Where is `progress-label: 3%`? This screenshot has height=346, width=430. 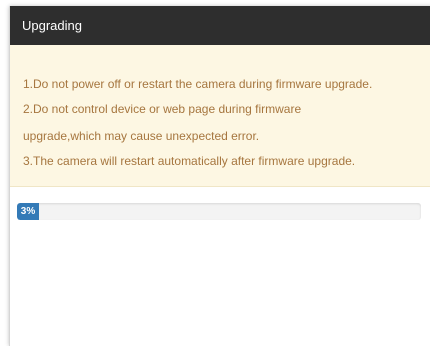
progress-label: 3% is located at coordinates (28, 211).